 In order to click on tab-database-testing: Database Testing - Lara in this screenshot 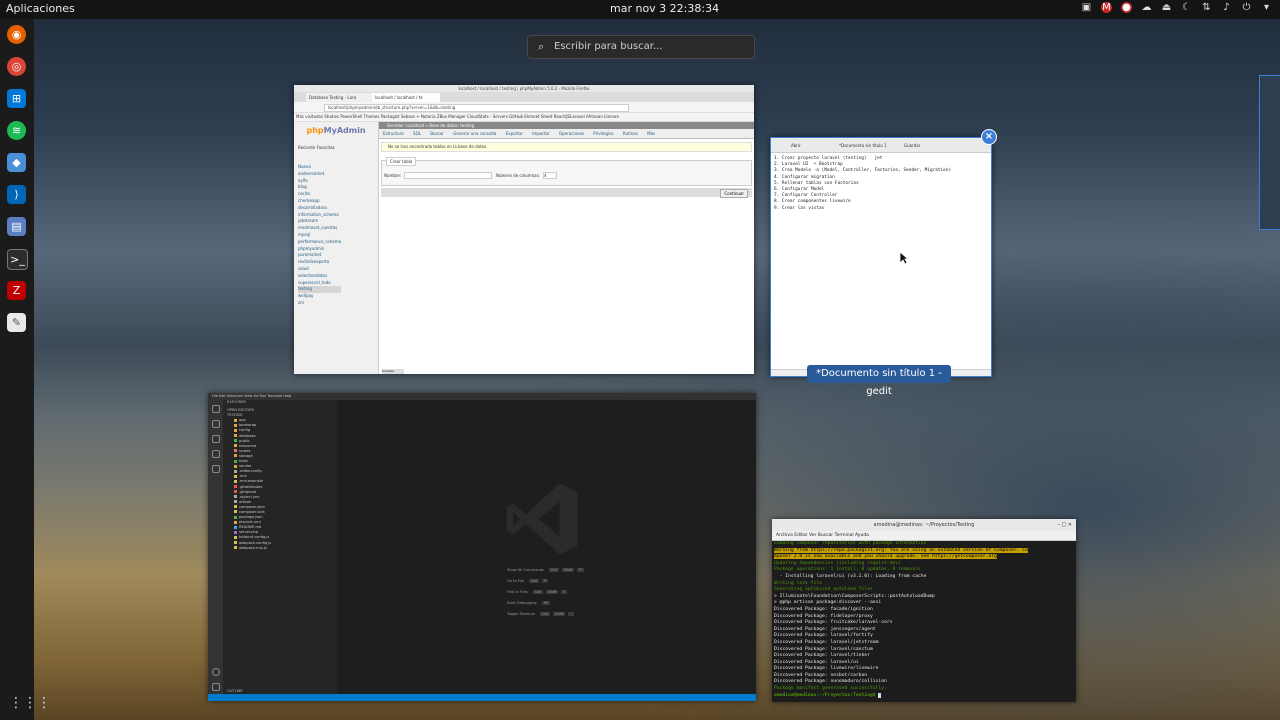, I will do `click(340, 97)`.